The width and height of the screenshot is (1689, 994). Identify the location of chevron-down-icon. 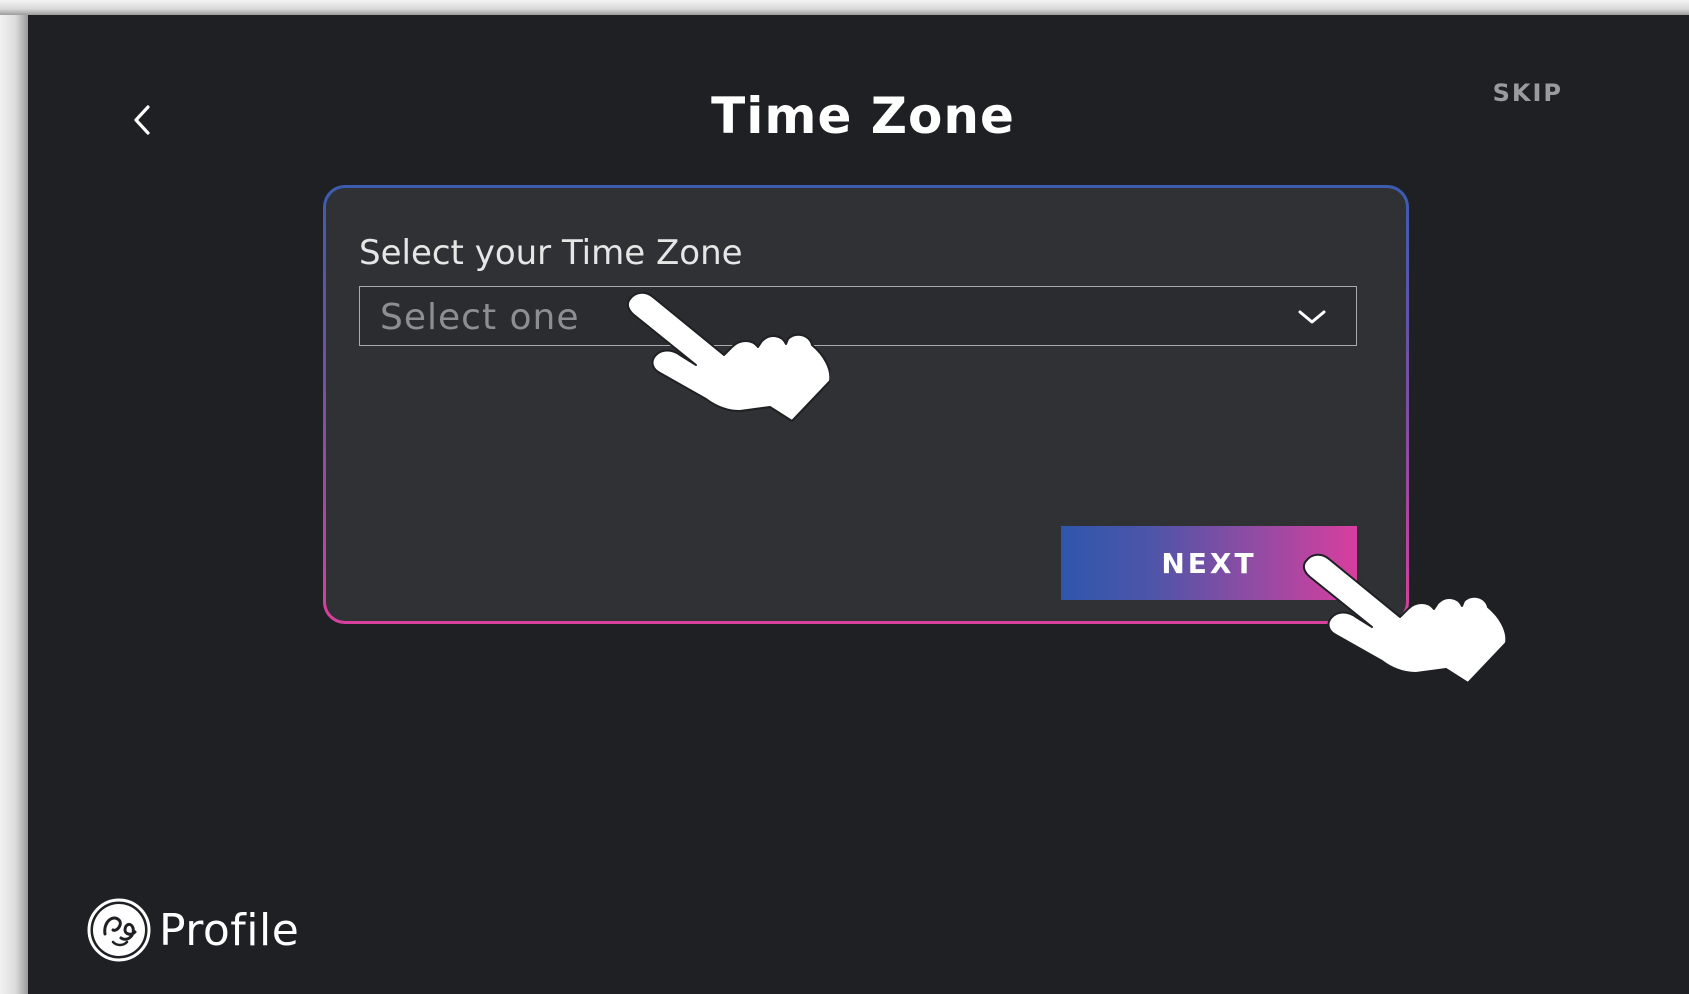
(1312, 317).